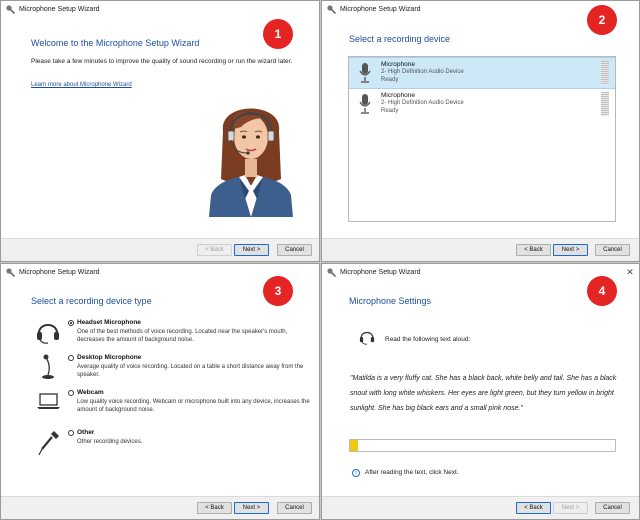 The image size is (640, 520). Describe the element at coordinates (412, 472) in the screenshot. I see `hint-text: After reading the text, click Next.` at that location.